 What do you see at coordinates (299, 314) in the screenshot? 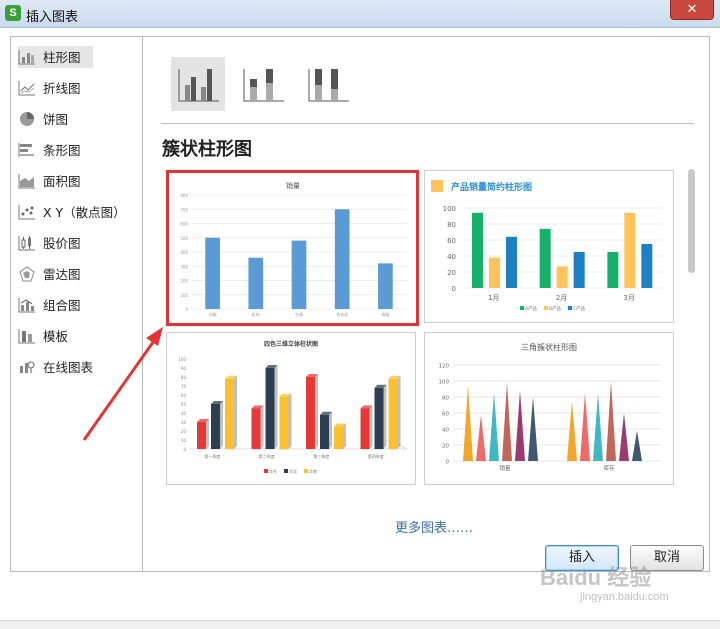
I see `x-tick-label: 空调` at bounding box center [299, 314].